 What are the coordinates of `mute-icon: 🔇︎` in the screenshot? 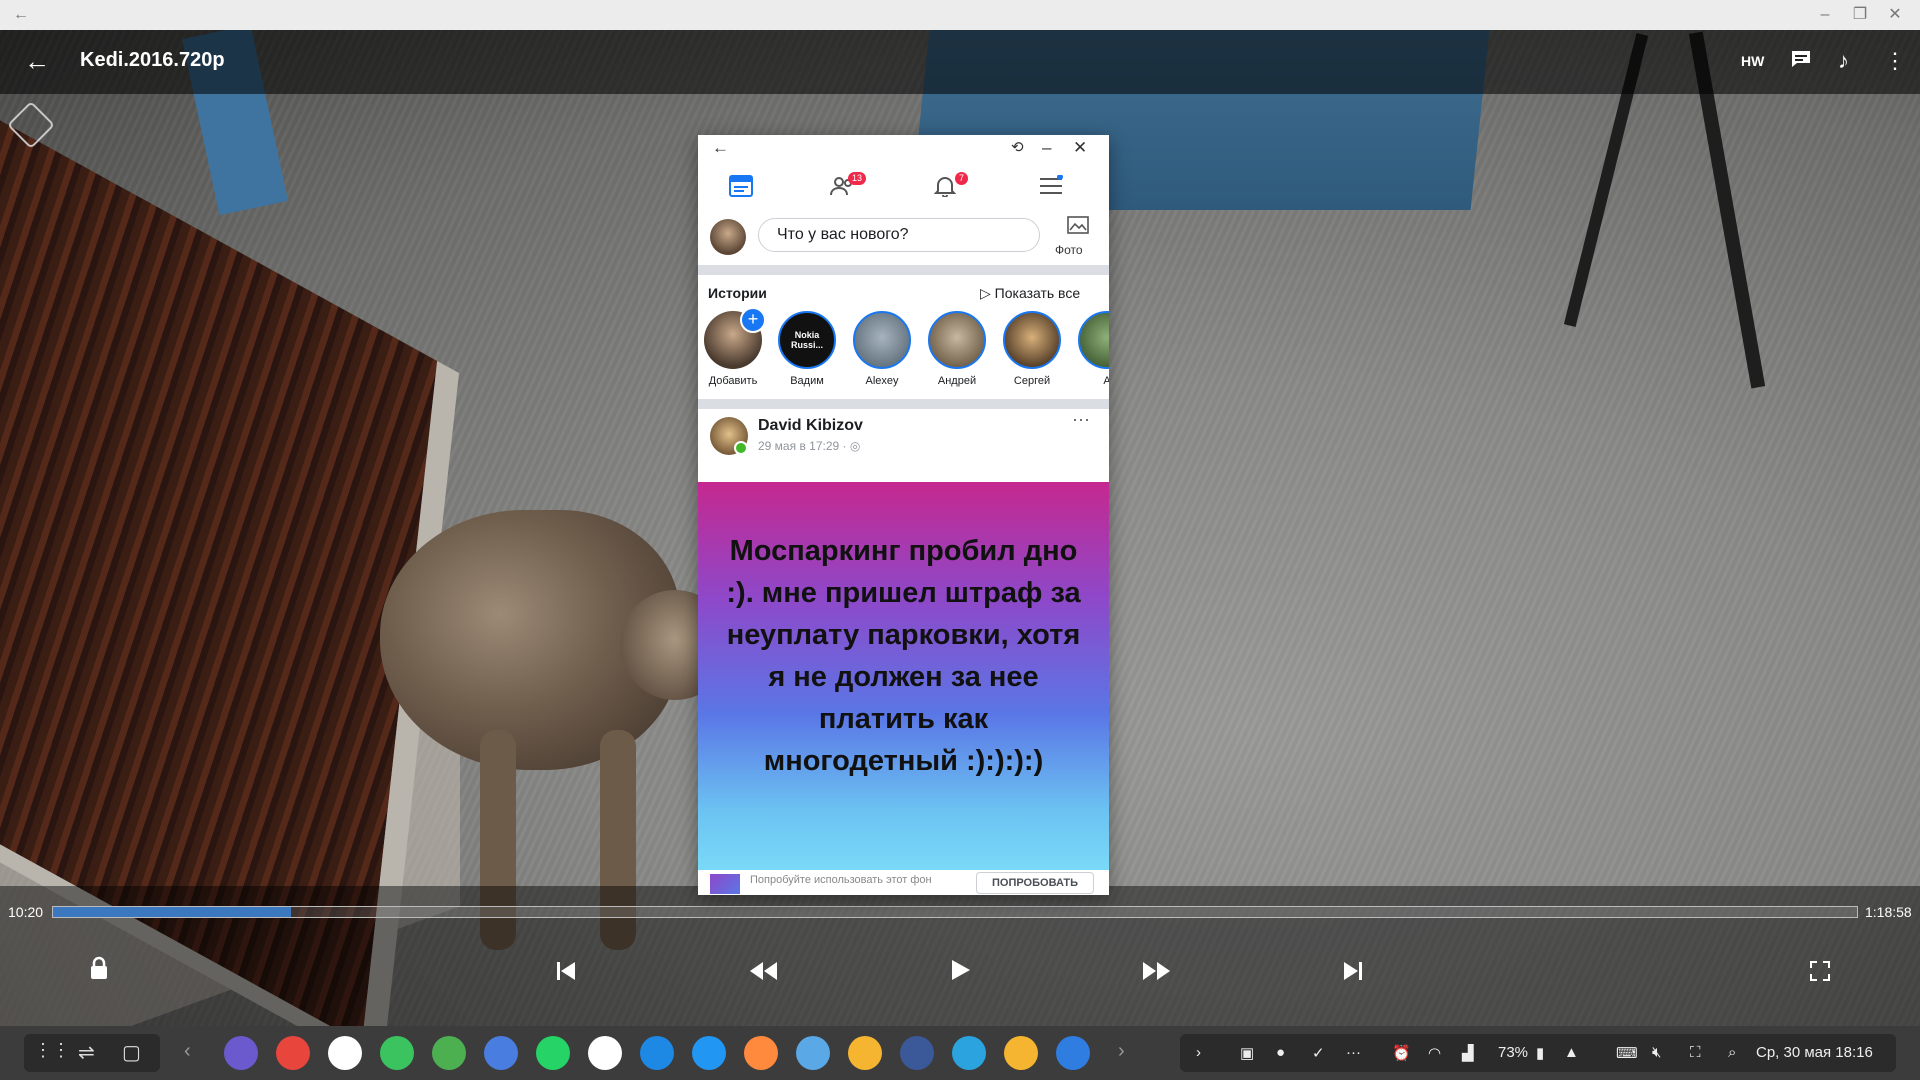 It's located at (1656, 1052).